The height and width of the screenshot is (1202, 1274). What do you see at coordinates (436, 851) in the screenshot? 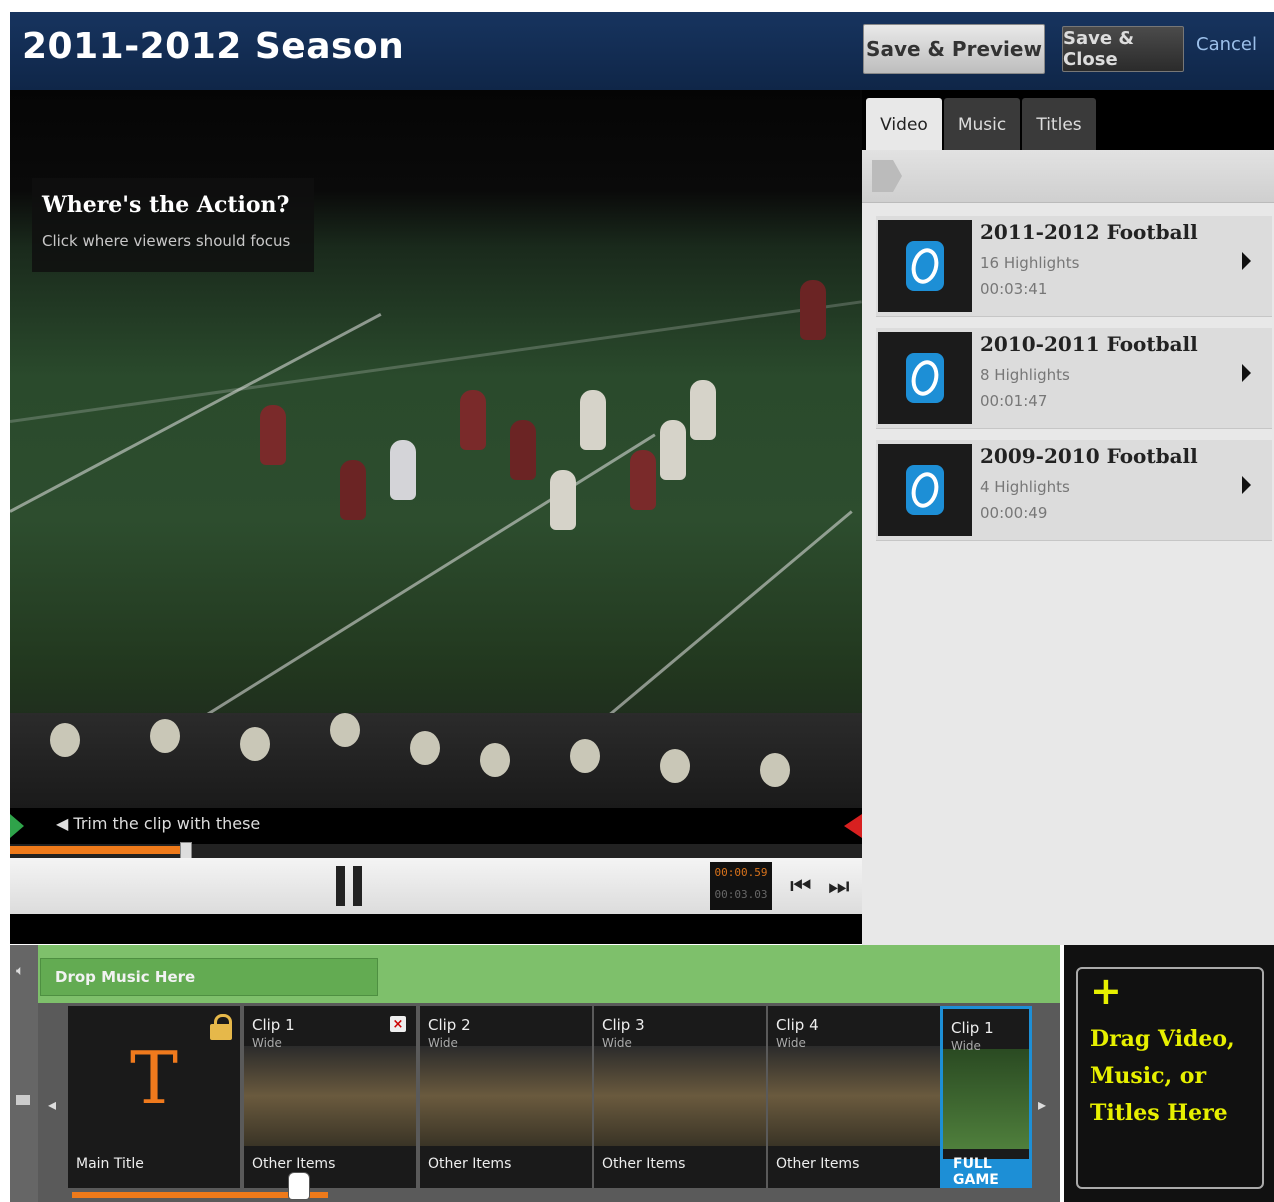
I see `scrub-track` at bounding box center [436, 851].